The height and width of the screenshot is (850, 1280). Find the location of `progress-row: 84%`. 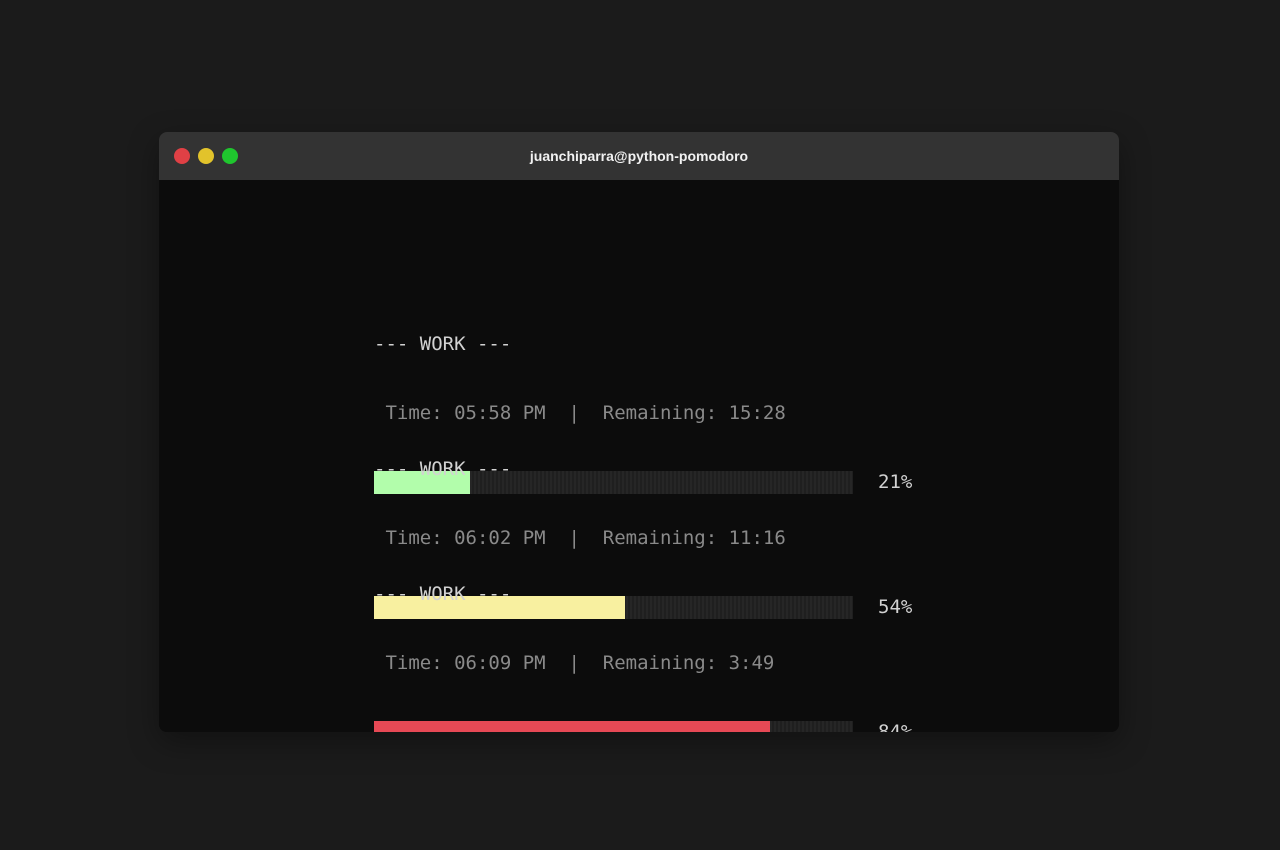

progress-row: 84% is located at coordinates (654, 726).